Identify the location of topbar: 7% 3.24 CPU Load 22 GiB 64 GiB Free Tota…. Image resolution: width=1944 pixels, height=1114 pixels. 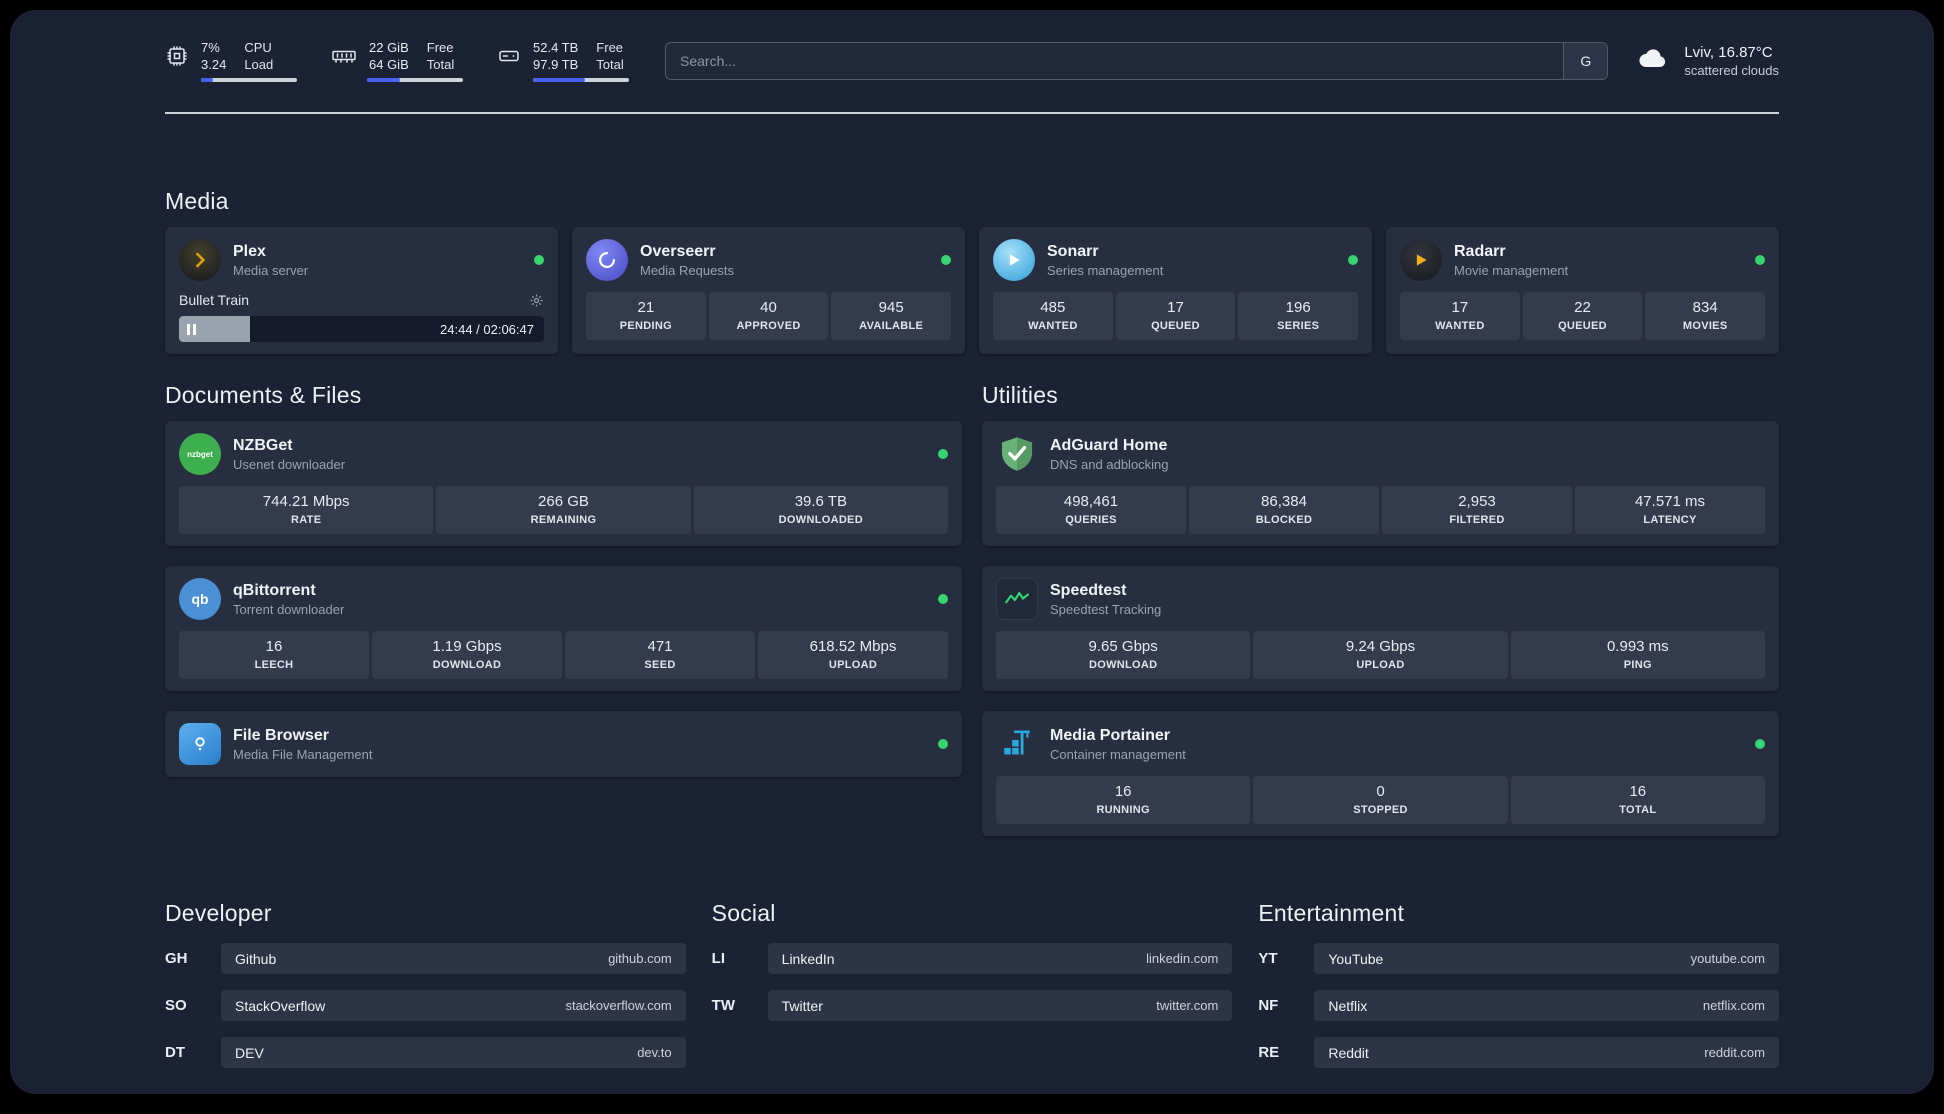
(972, 46).